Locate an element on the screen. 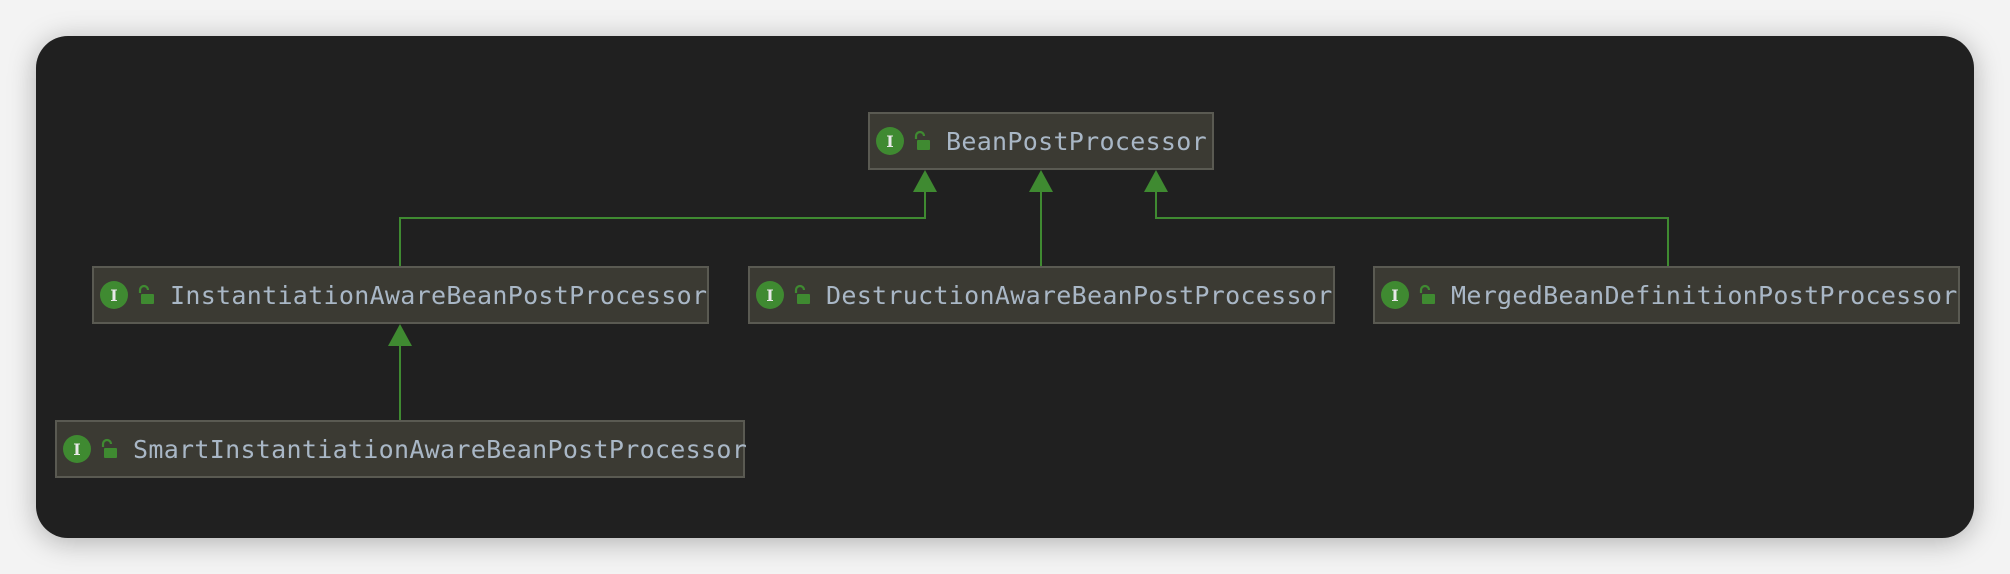 The width and height of the screenshot is (2010, 574). node-instantiation-aware: I InstantiationAwareBeanPostProcessor is located at coordinates (400, 295).